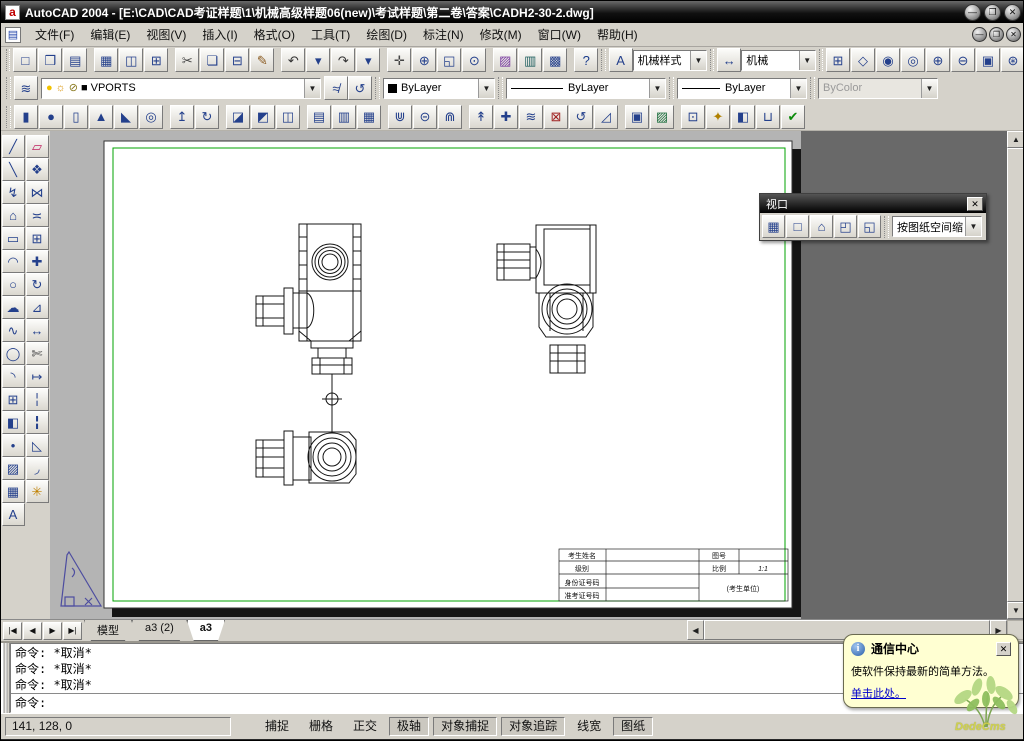 Image resolution: width=1024 pixels, height=741 pixels. I want to click on polar-toggle: 极轴, so click(409, 726).